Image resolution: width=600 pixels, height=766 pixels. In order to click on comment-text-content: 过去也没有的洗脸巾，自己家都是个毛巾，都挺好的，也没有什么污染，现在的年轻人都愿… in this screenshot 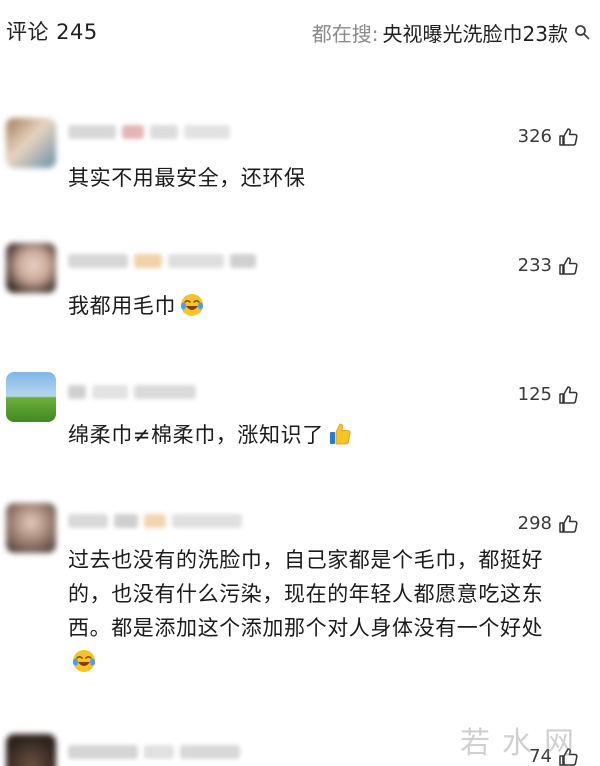, I will do `click(306, 594)`.